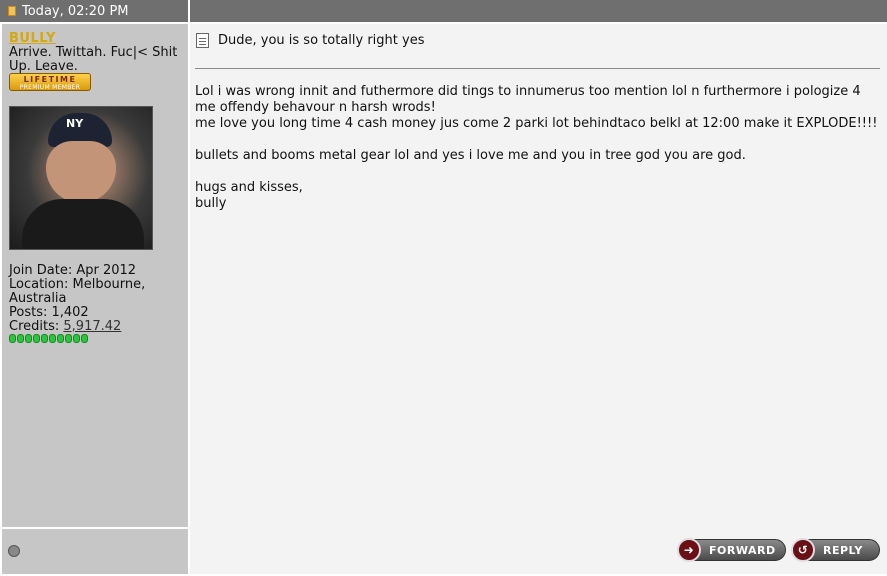  I want to click on lifetime-member-badge: LIFETIME PREMIUM MEMBER, so click(50, 82).